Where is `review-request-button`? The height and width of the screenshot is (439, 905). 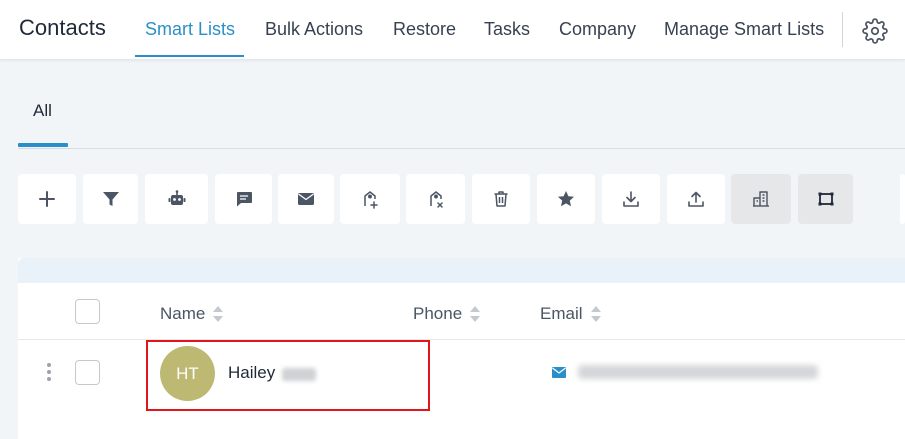
review-request-button is located at coordinates (566, 199).